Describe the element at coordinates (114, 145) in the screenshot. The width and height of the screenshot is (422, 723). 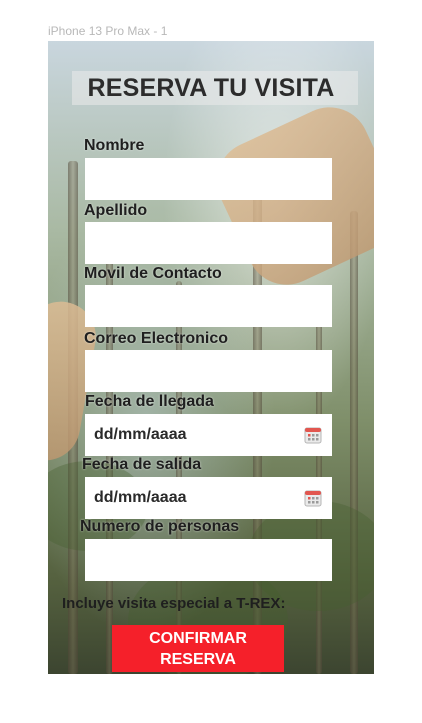
I see `nombre-label: Nombre` at that location.